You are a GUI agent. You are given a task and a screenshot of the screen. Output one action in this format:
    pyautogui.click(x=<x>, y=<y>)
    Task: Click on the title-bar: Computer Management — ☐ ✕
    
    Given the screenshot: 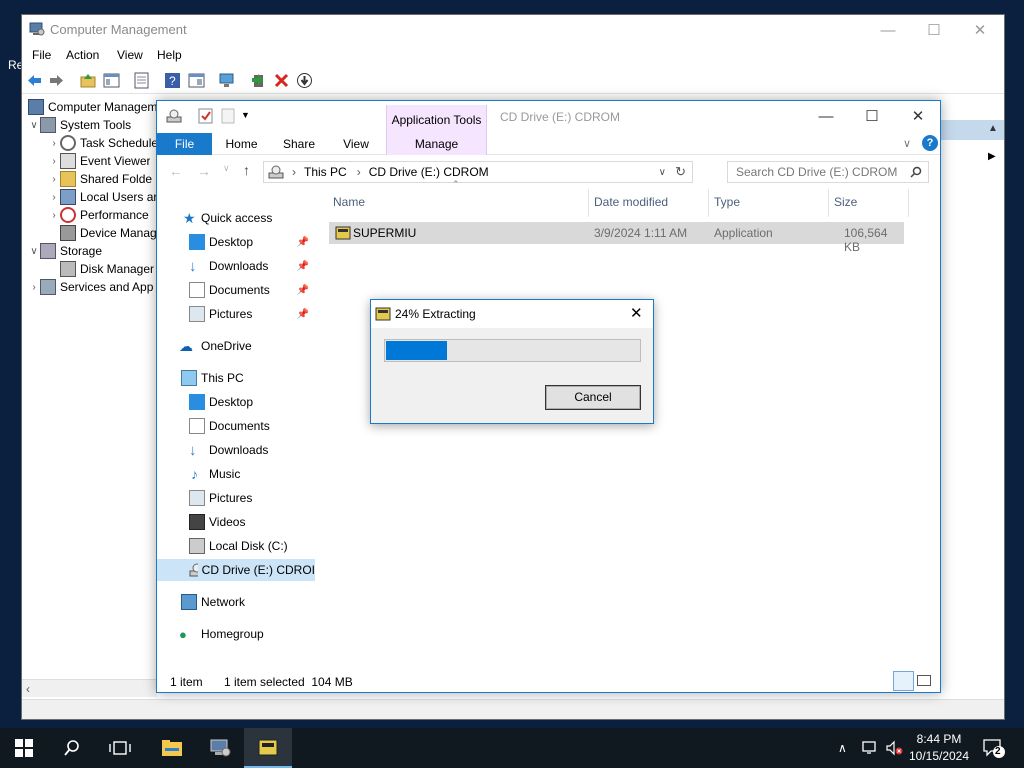 What is the action you would take?
    pyautogui.click(x=513, y=30)
    